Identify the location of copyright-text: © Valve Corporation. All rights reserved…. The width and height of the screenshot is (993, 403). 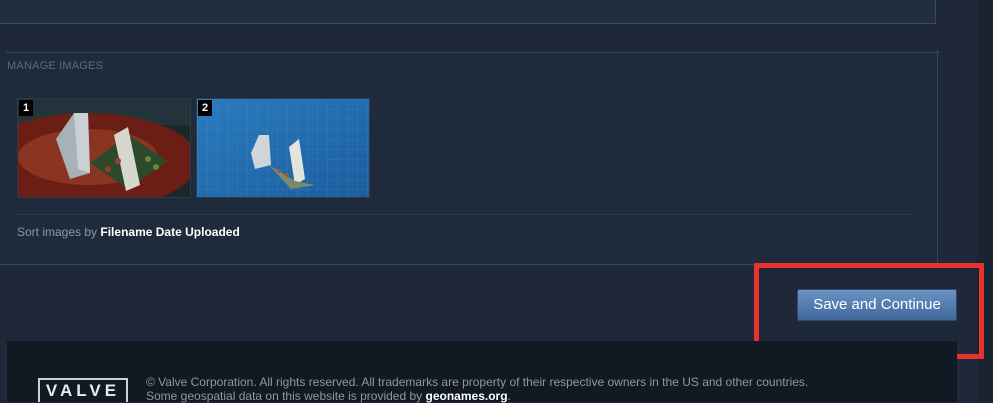
(477, 382).